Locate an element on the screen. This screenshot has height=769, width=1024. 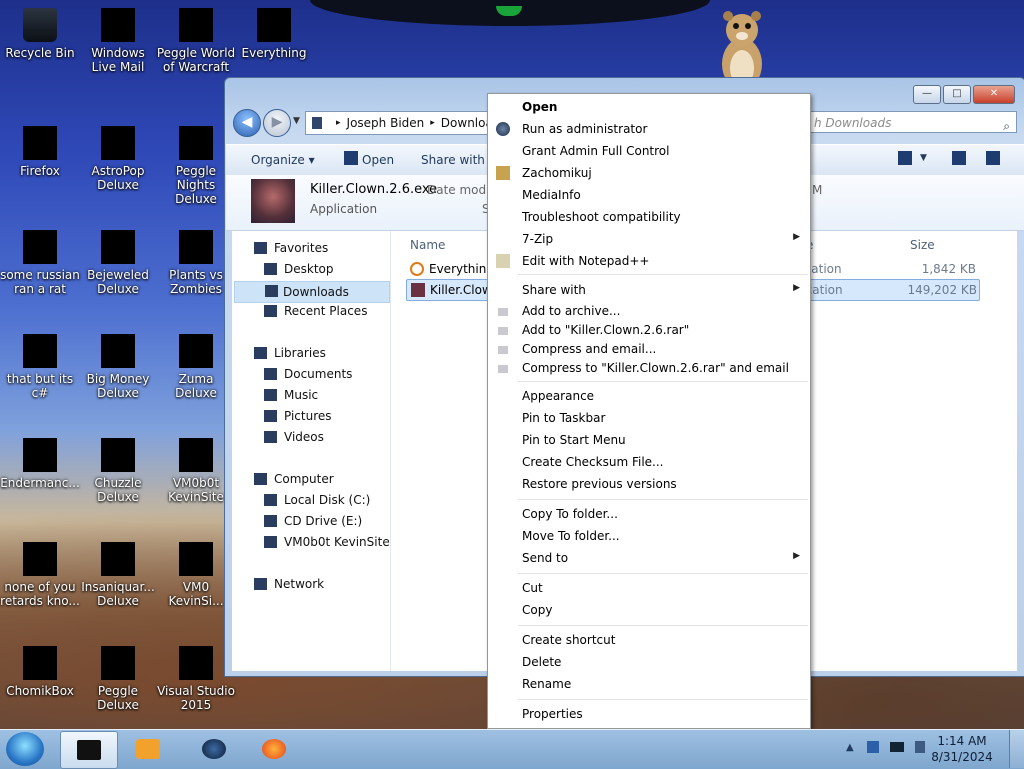
open-button: Open is located at coordinates (378, 160).